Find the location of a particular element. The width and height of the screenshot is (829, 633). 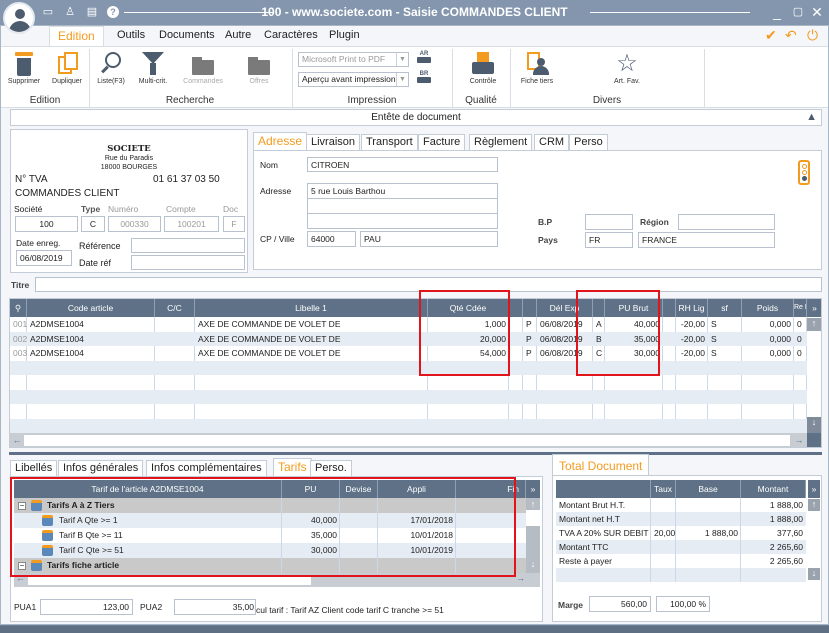

bp-field is located at coordinates (609, 222).